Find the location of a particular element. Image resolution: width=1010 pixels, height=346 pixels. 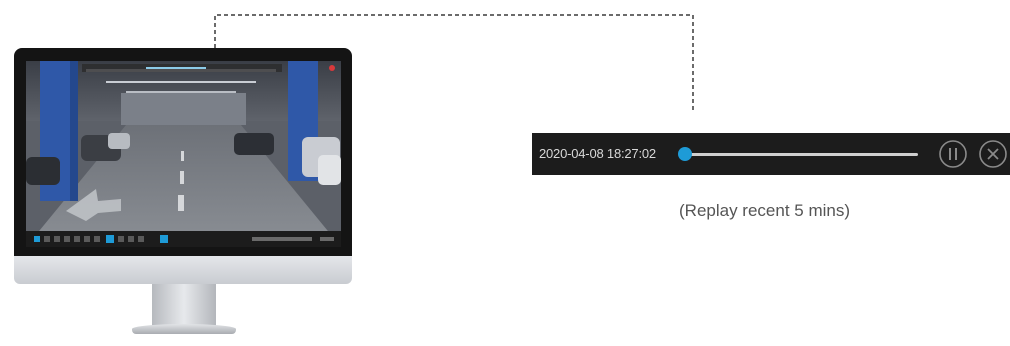

playback-timestamp: 2020-04-08 18:27:02 is located at coordinates (597, 153).